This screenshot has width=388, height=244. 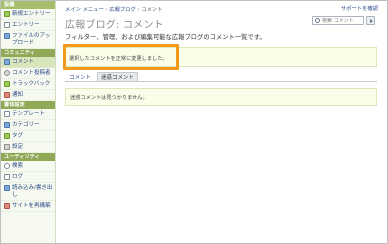 I want to click on support-link: サポートを確認, so click(x=359, y=8).